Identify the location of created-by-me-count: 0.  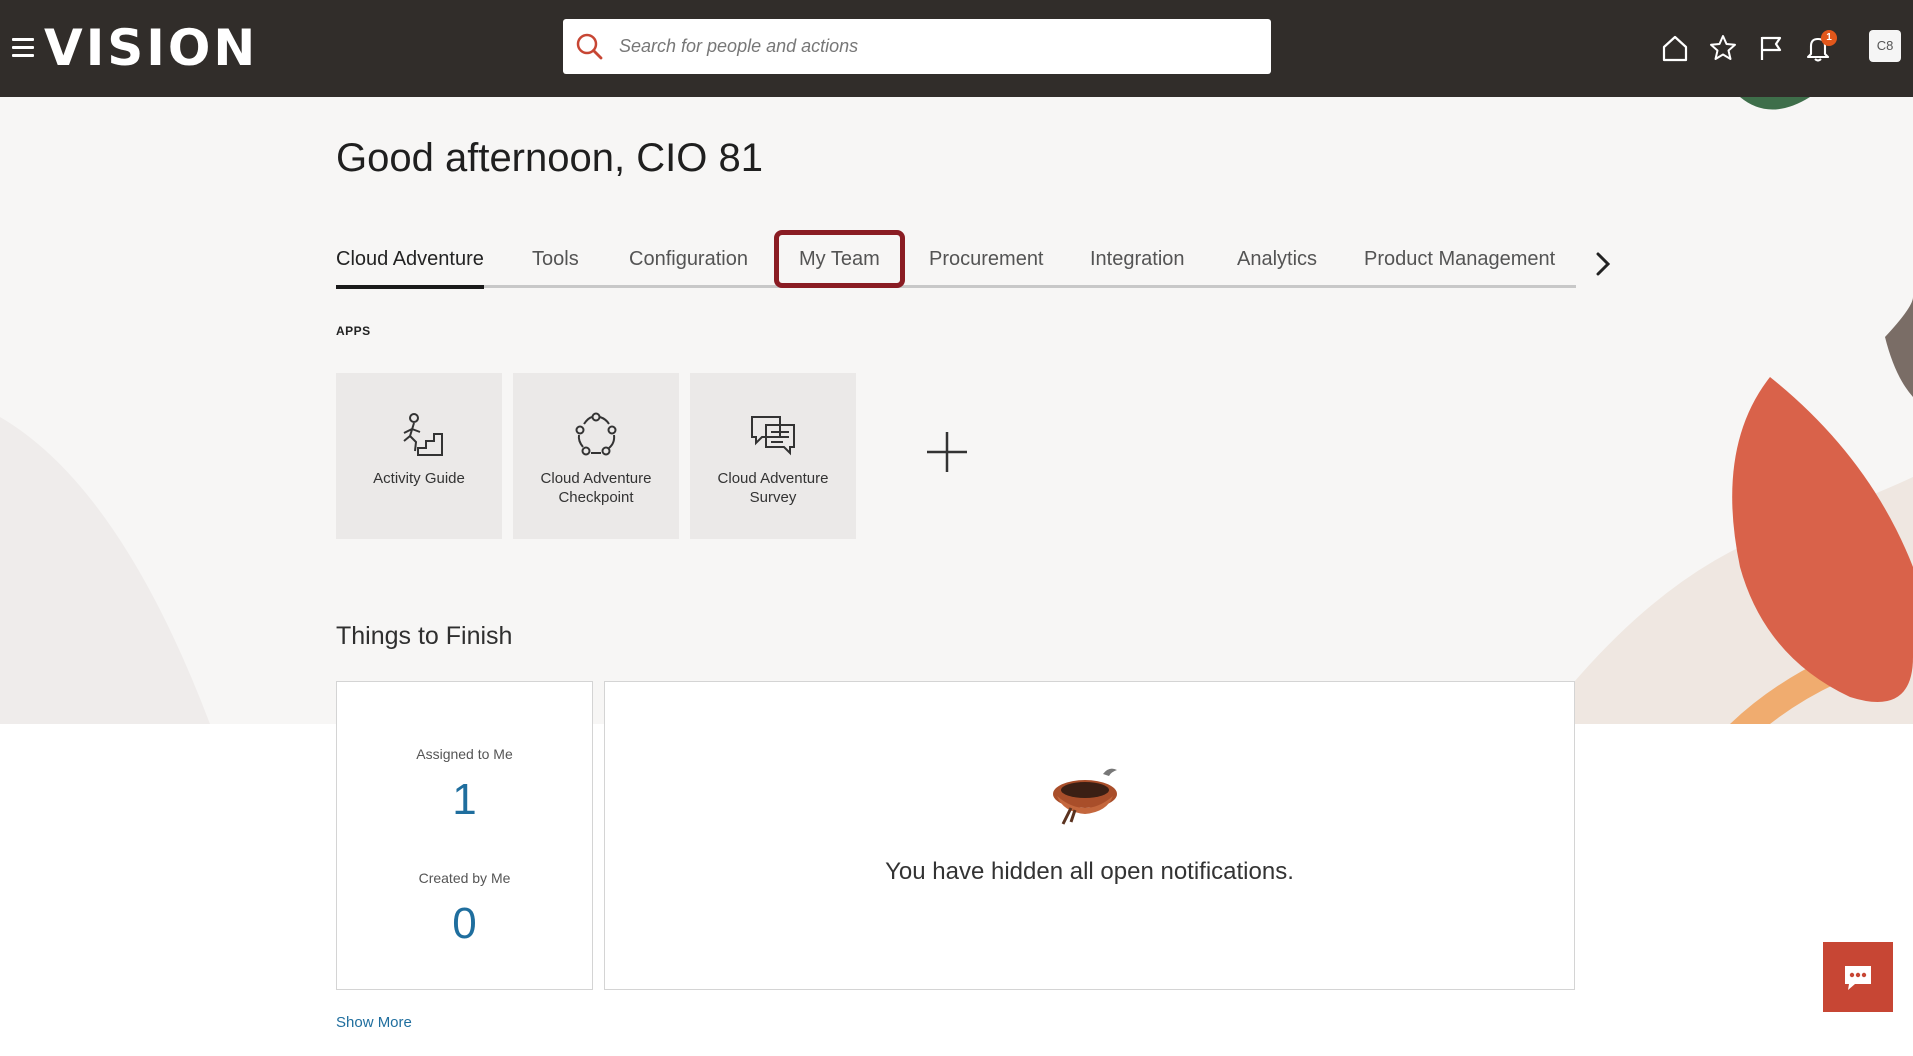
(464, 924).